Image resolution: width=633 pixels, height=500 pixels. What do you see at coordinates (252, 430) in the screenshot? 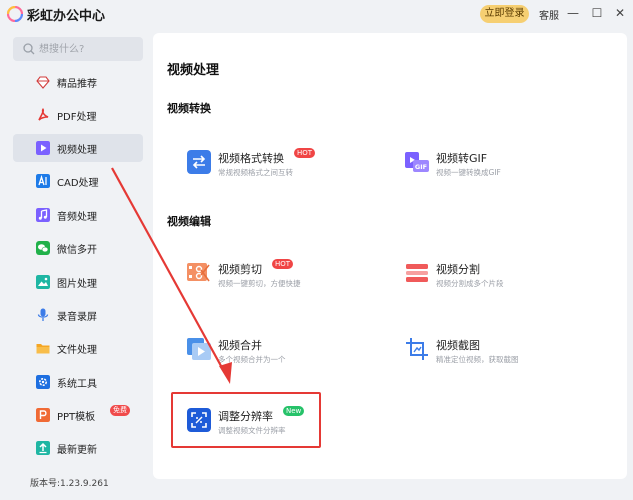
I see `tool-desc: 调整视频文件分辨率` at bounding box center [252, 430].